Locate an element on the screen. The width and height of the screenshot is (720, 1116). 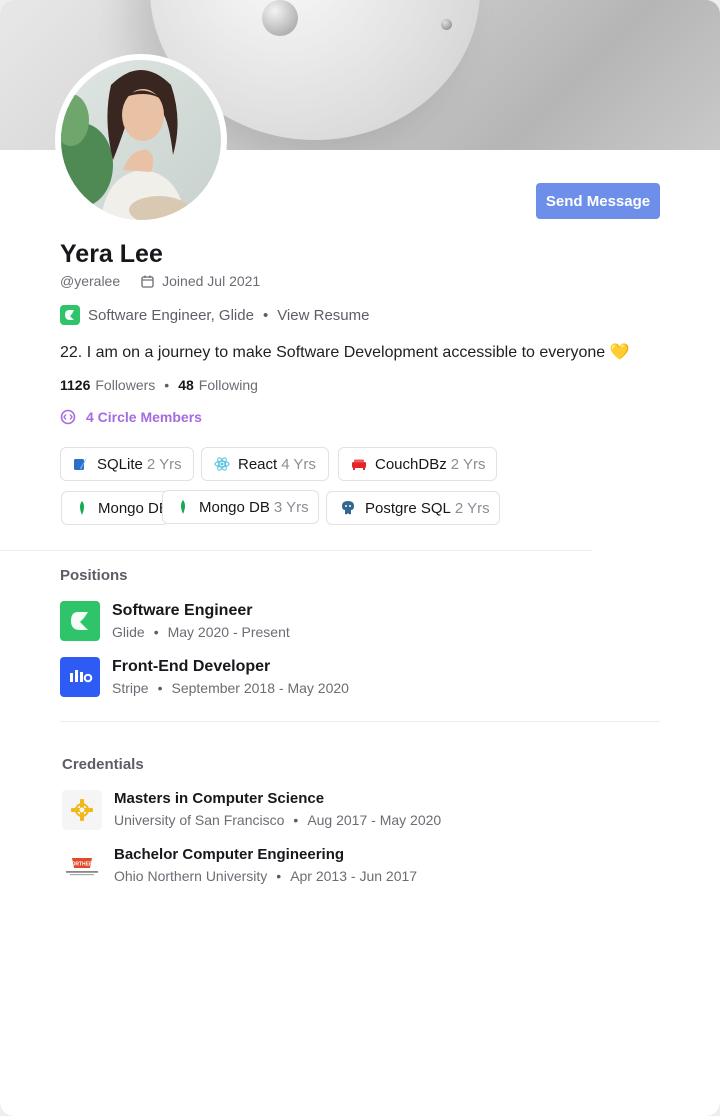
postgresql-icon is located at coordinates (348, 508).